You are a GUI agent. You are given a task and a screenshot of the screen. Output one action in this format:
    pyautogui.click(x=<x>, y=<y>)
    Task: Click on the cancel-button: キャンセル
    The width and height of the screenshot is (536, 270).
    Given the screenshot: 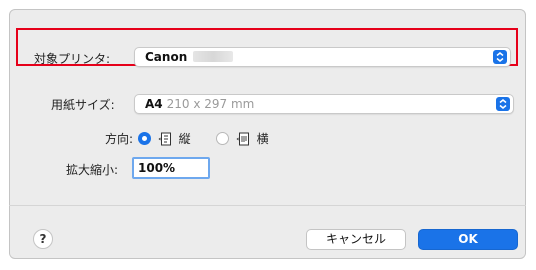 What is the action you would take?
    pyautogui.click(x=356, y=239)
    